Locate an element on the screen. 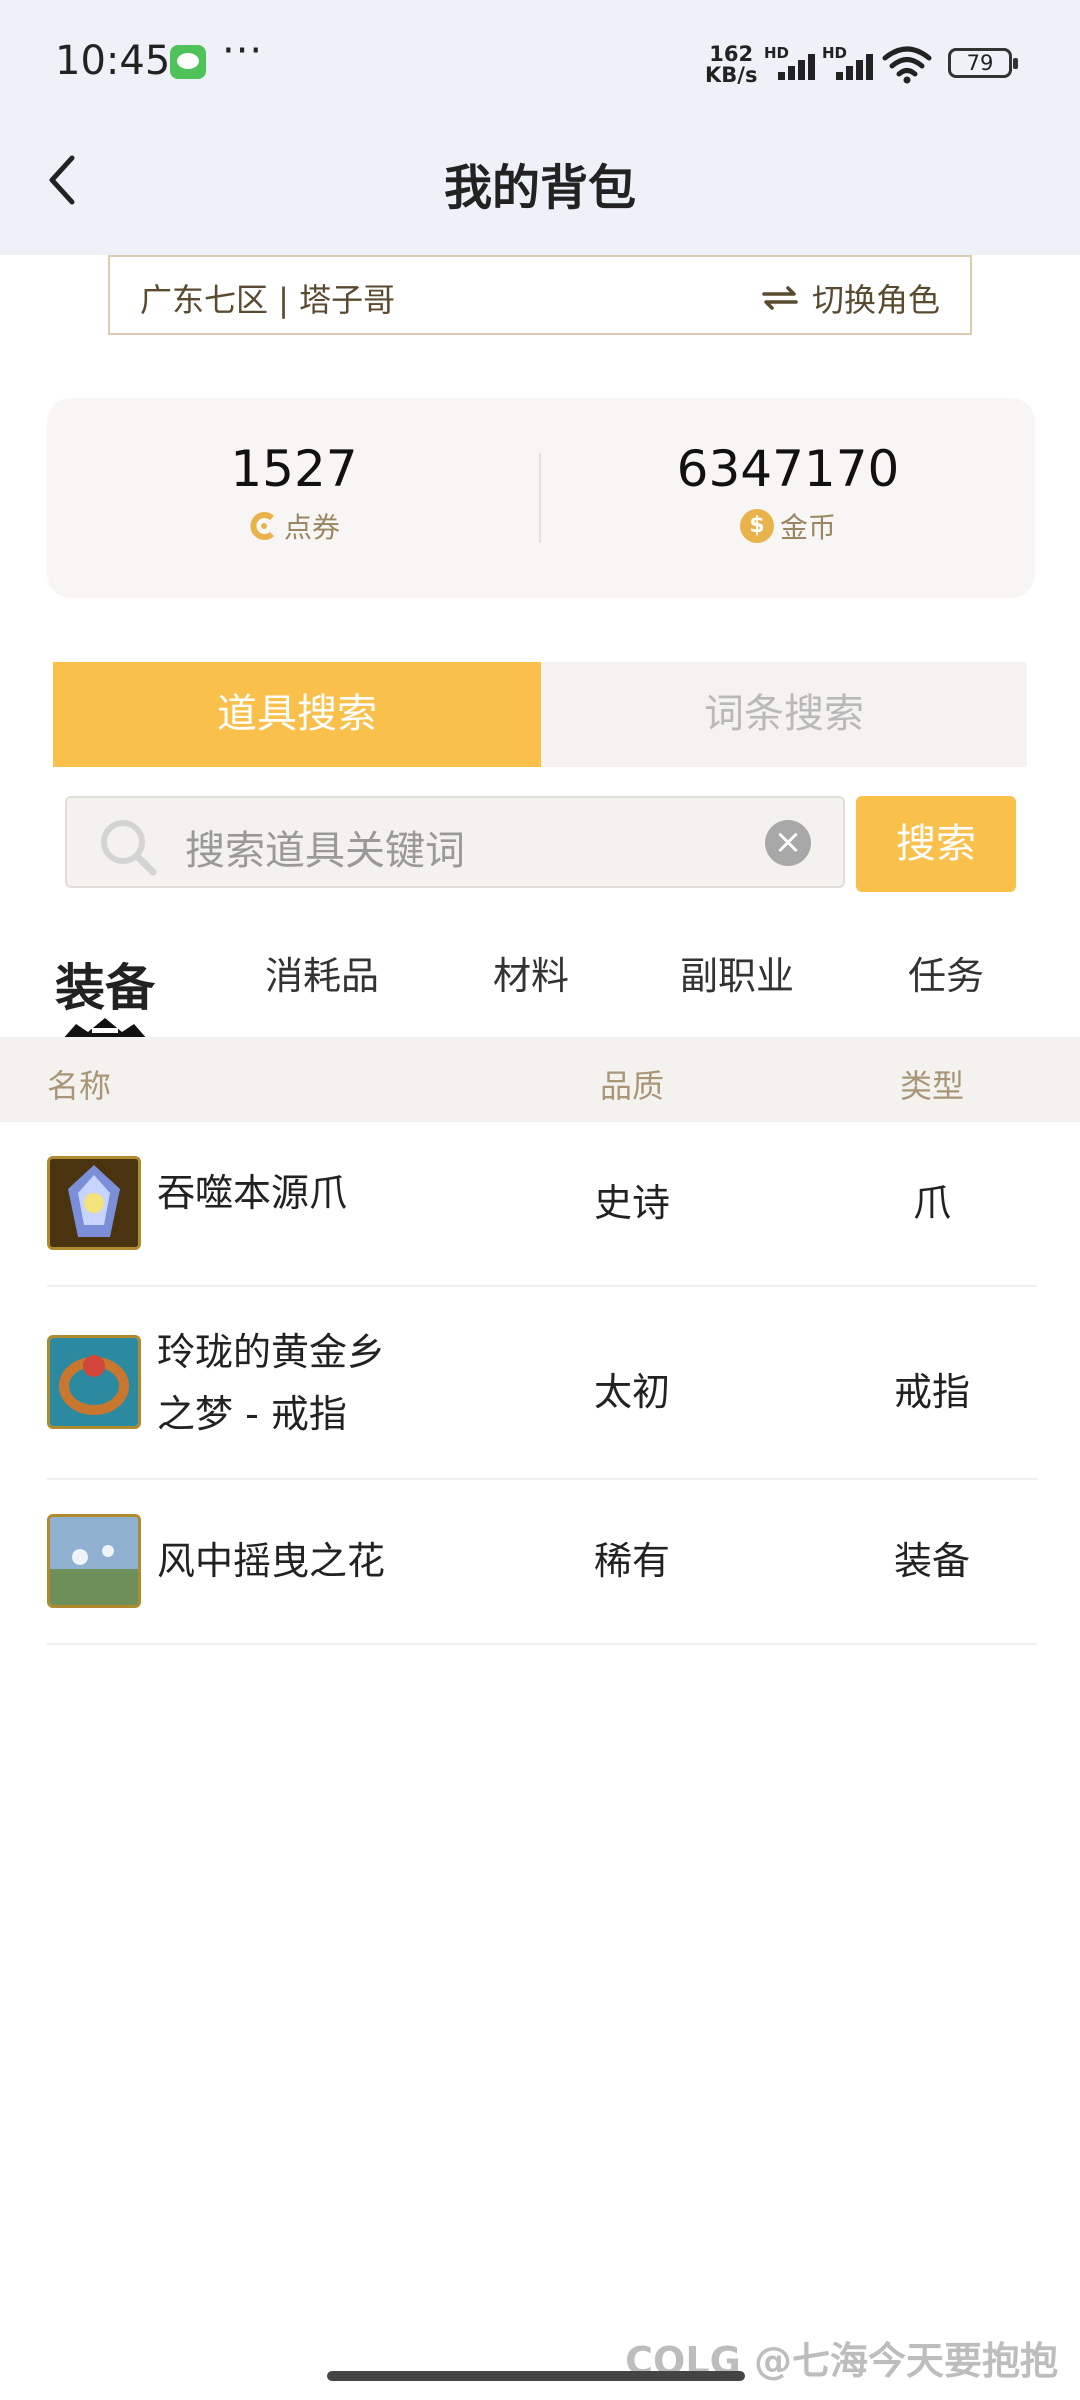 Image resolution: width=1080 pixels, height=2400 pixels. item-quality: 太初 is located at coordinates (631, 1392).